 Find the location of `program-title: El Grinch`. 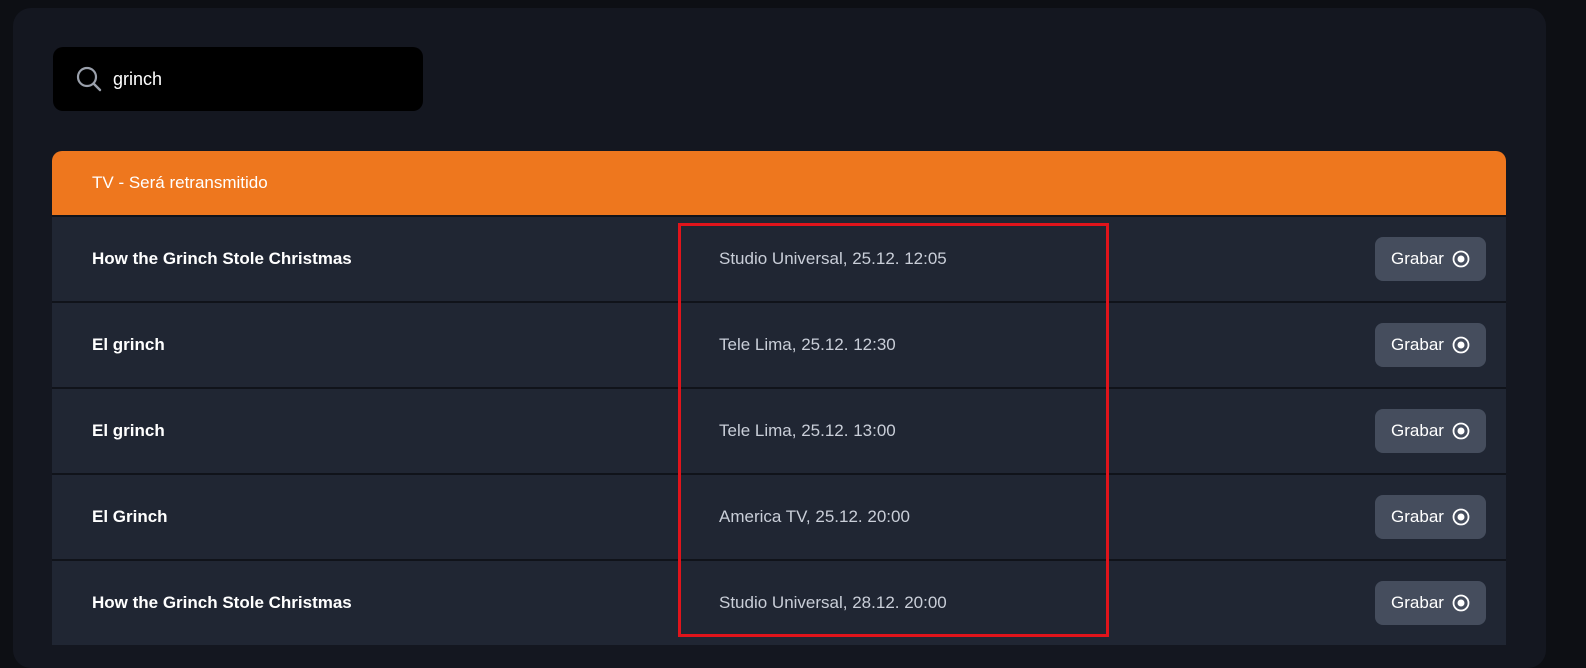

program-title: El Grinch is located at coordinates (130, 517).